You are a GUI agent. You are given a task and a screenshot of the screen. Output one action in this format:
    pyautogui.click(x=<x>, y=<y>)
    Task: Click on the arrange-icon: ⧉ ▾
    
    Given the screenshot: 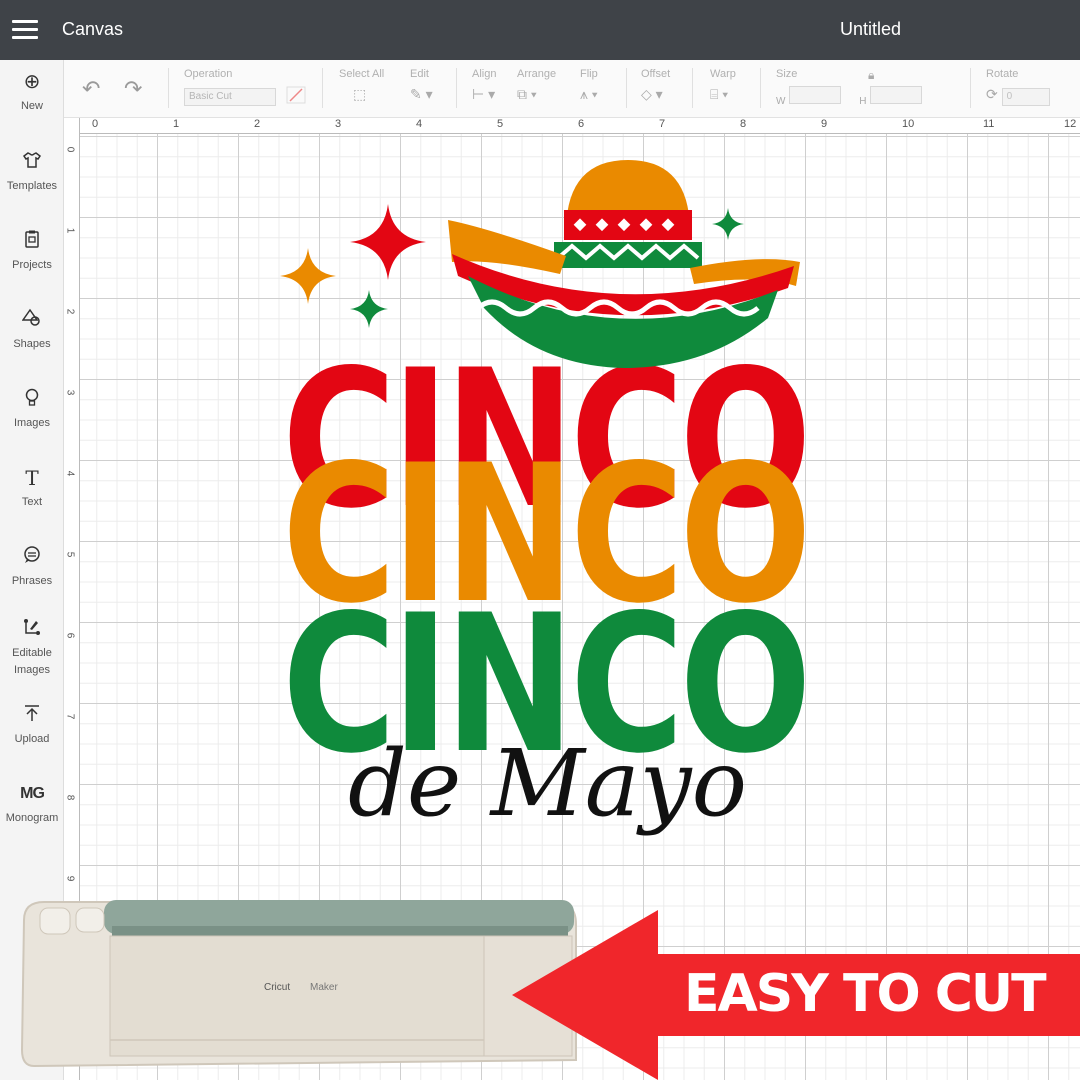 What is the action you would take?
    pyautogui.click(x=527, y=94)
    